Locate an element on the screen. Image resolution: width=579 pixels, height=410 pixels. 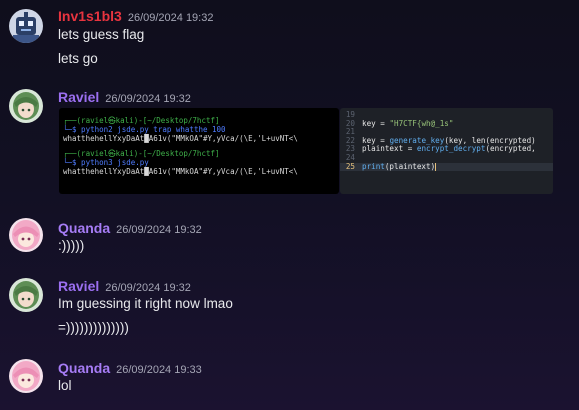
username: Inv1s1bl3 is located at coordinates (90, 16).